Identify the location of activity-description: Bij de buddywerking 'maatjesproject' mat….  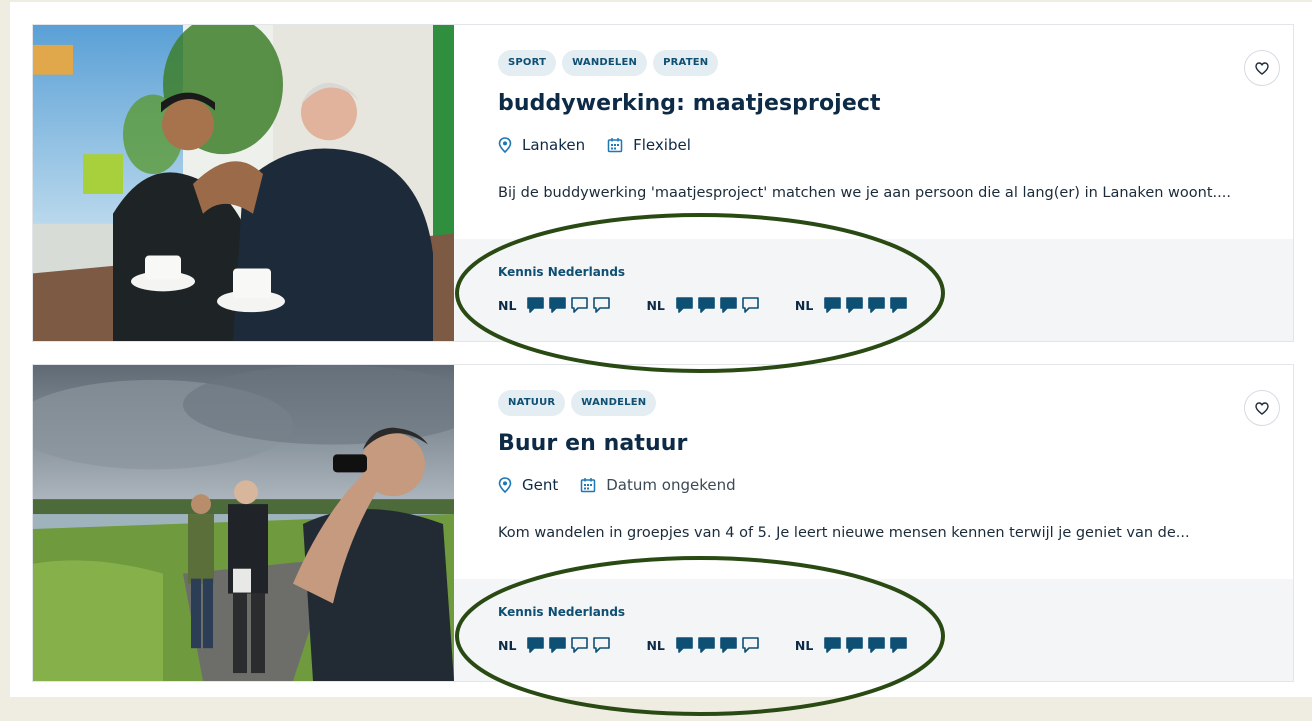
(864, 193).